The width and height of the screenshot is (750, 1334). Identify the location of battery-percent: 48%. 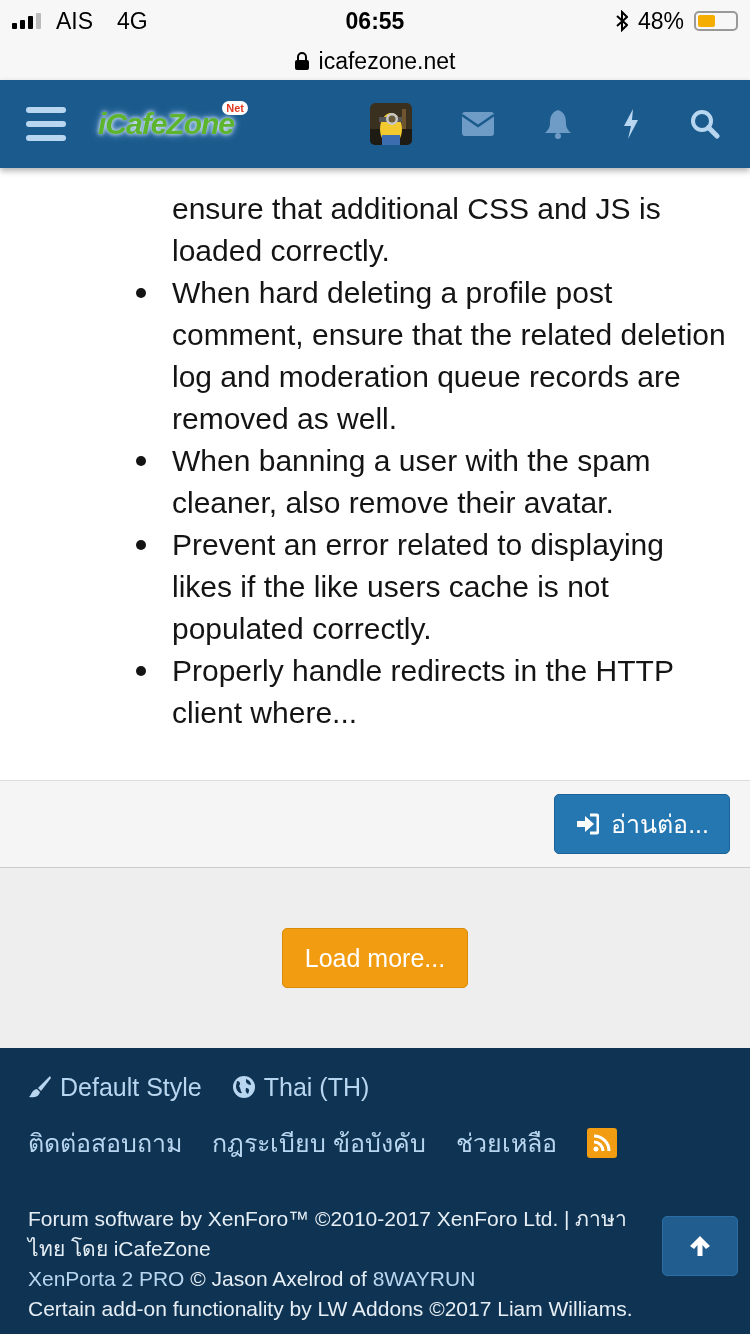
(660, 21).